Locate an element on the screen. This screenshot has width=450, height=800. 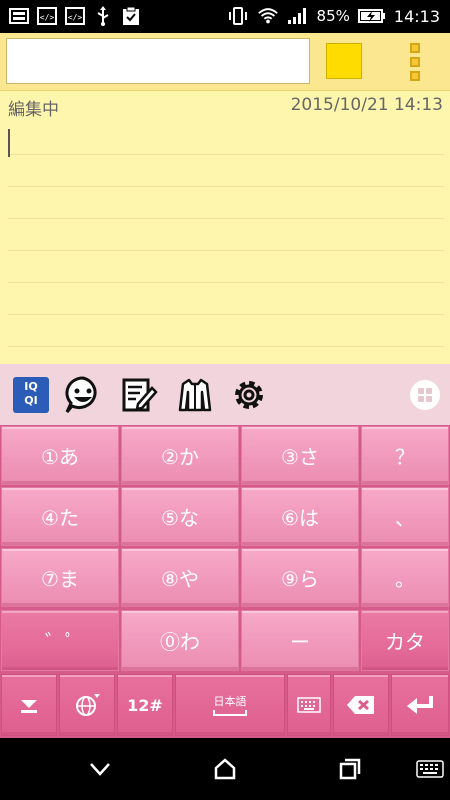
code-icon: </> is located at coordinates (47, 16).